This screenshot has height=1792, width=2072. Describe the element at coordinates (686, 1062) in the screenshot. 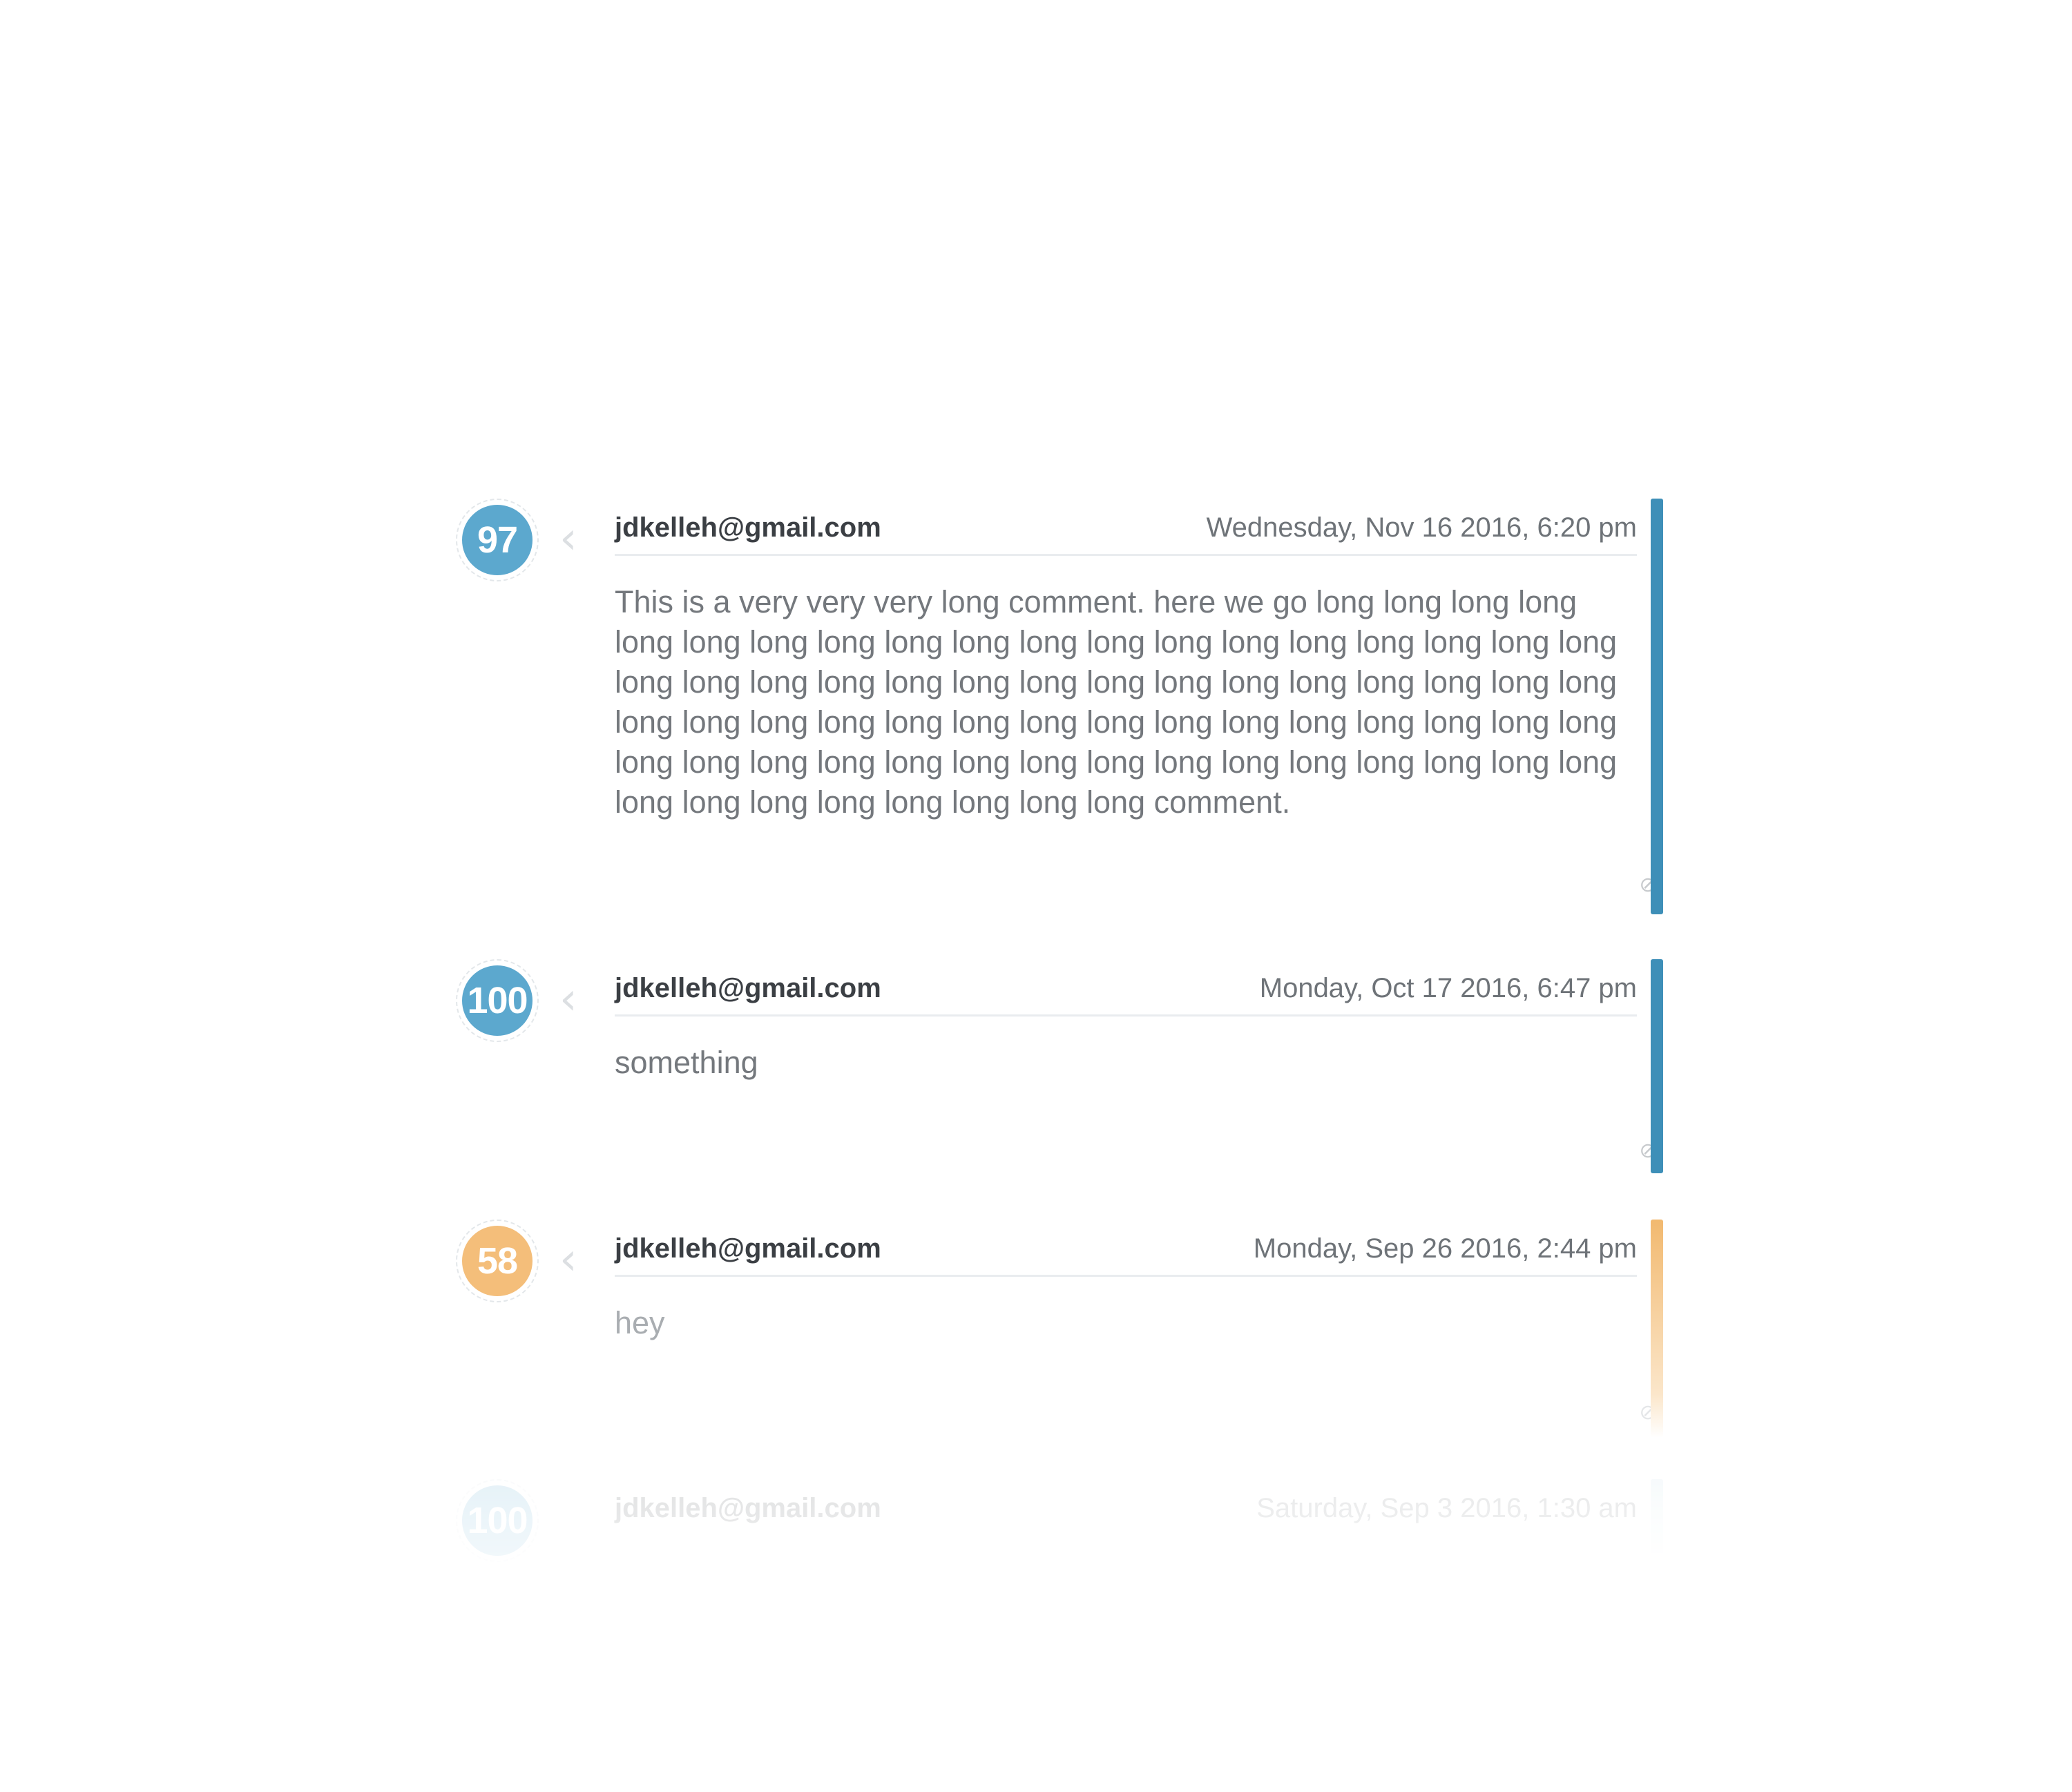

I see `comment-text: something` at that location.